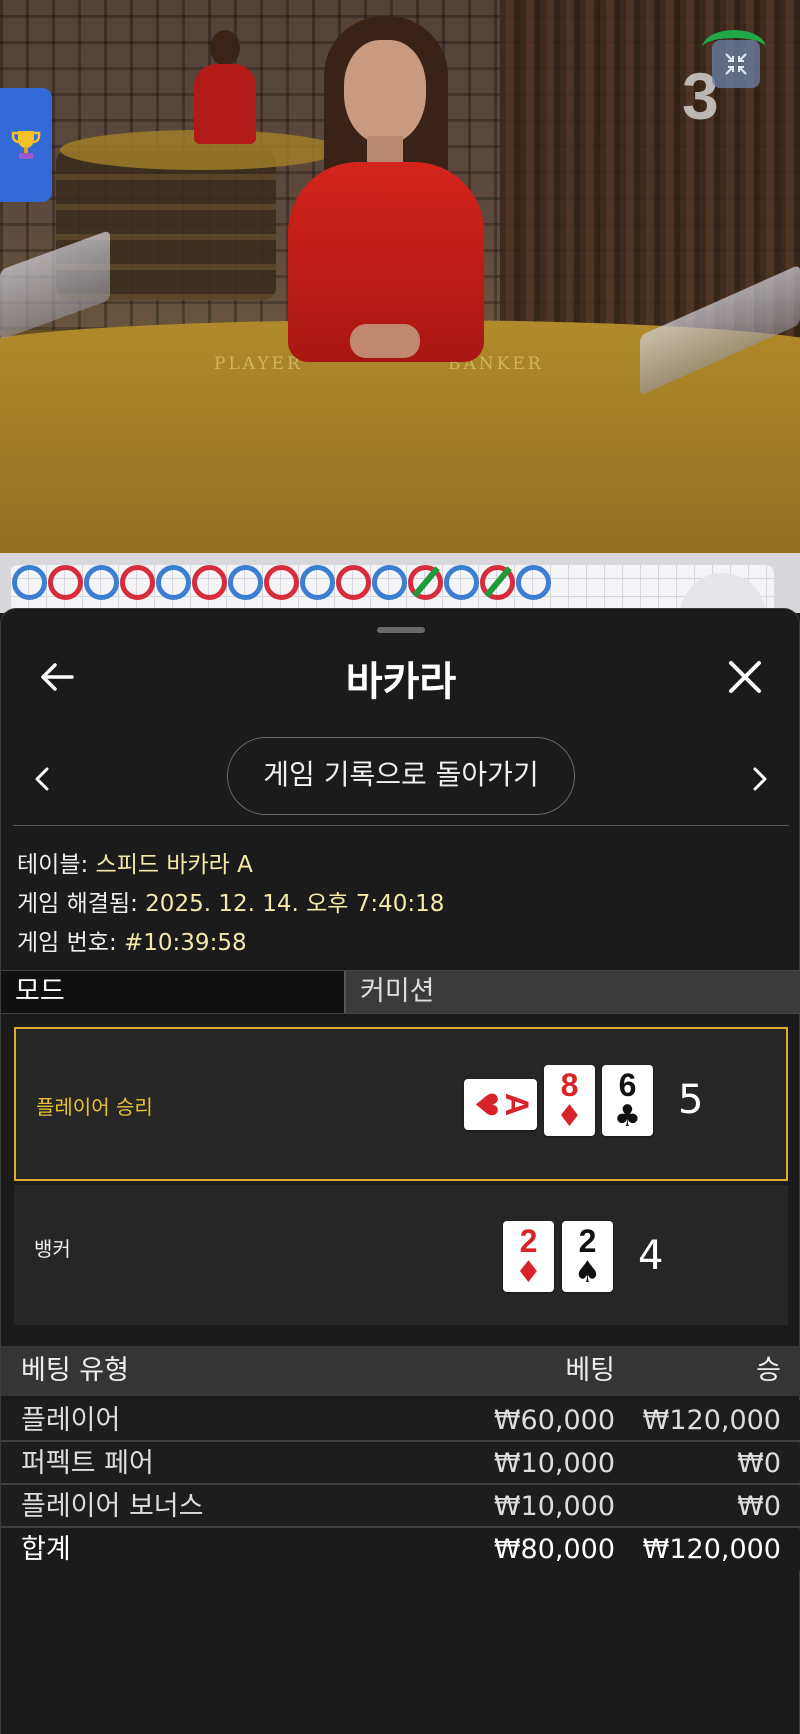  Describe the element at coordinates (627, 1116) in the screenshot. I see `player-card-3-suit: ♣` at that location.